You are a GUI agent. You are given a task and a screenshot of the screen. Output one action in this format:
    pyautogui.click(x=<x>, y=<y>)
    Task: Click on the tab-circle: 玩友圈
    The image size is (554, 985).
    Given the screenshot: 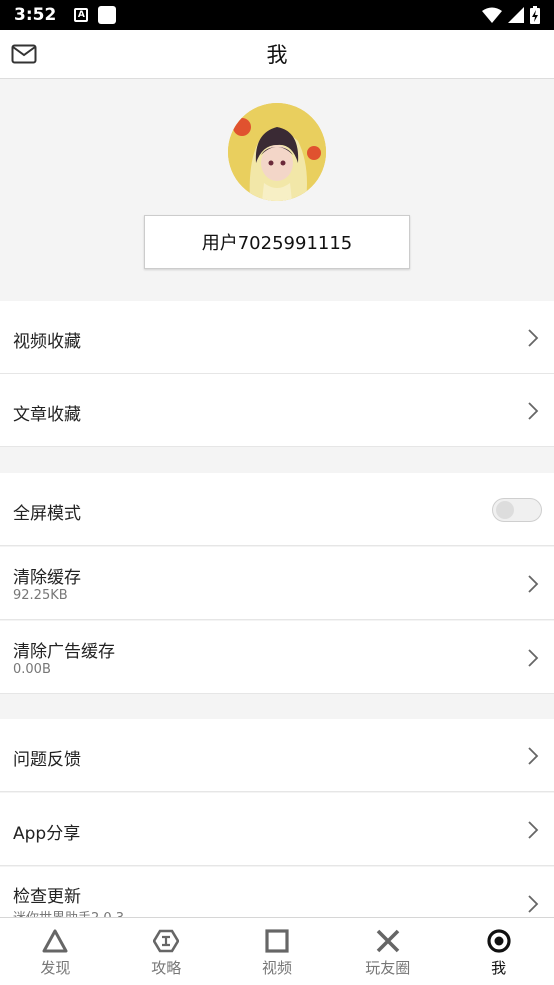 What is the action you would take?
    pyautogui.click(x=387, y=951)
    